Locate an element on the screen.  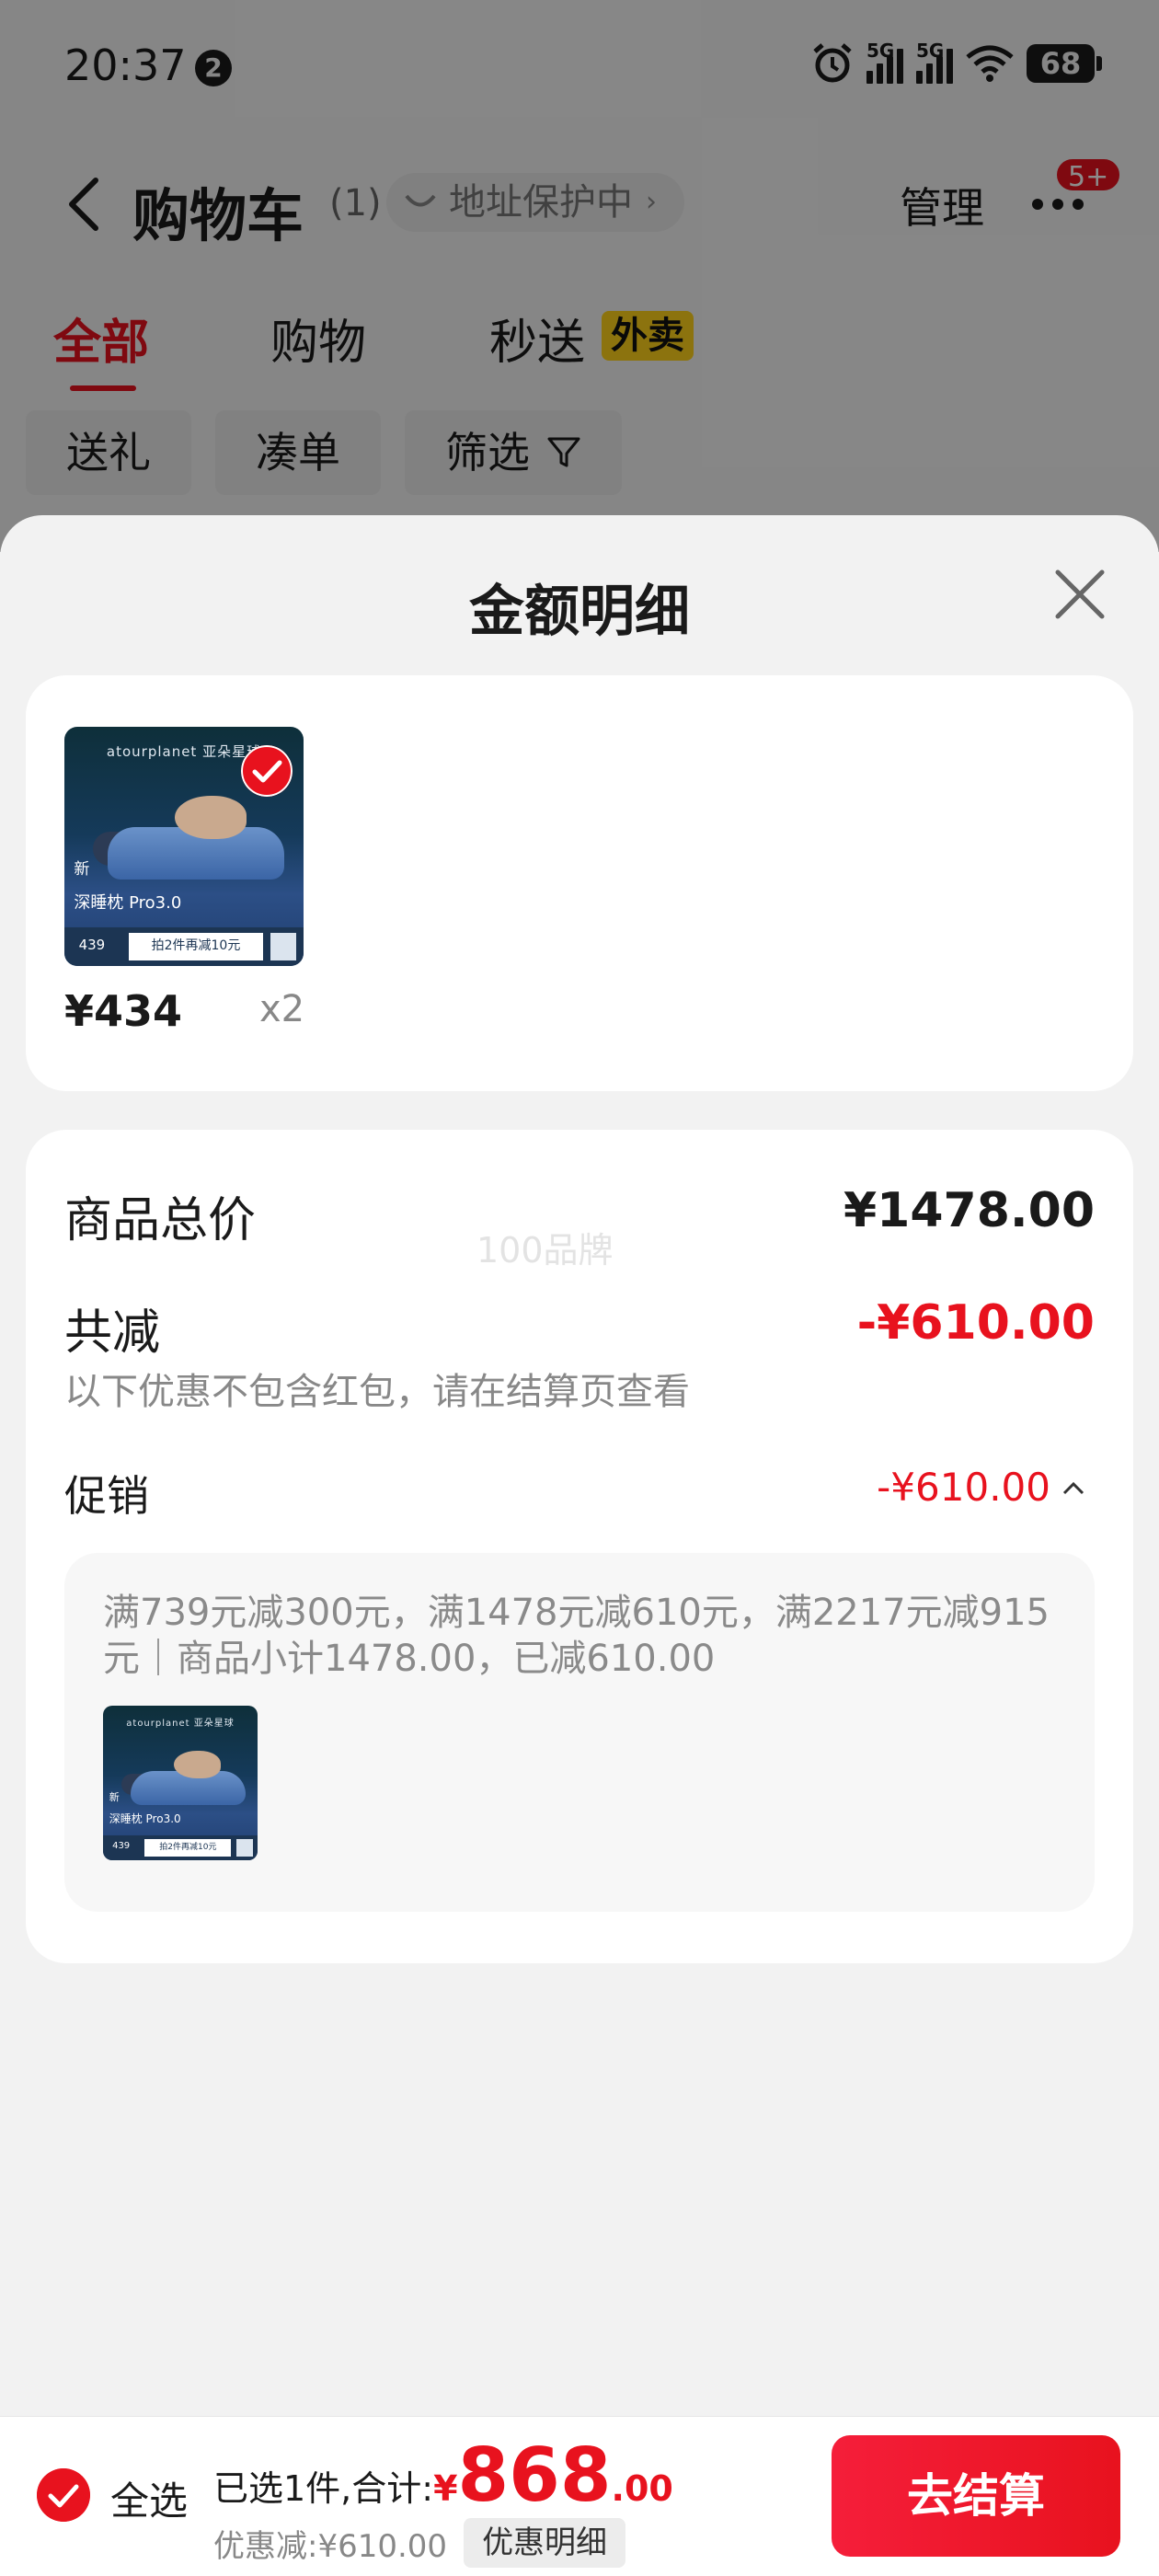
total-line: 已选1件,合计: ¥ 868 .00 is located at coordinates (443, 2476).